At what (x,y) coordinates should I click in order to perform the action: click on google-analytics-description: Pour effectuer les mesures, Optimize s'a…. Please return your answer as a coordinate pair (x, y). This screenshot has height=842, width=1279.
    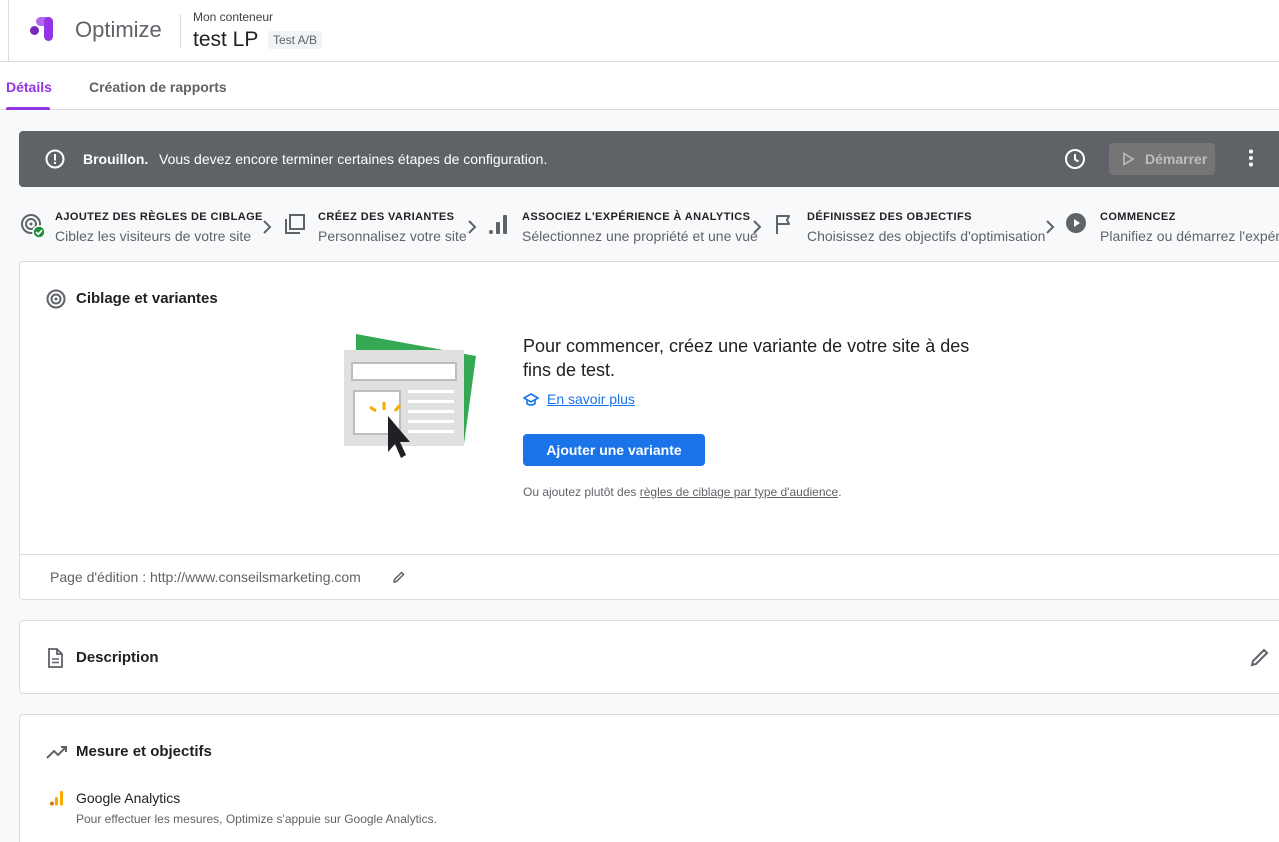
    Looking at the image, I should click on (256, 819).